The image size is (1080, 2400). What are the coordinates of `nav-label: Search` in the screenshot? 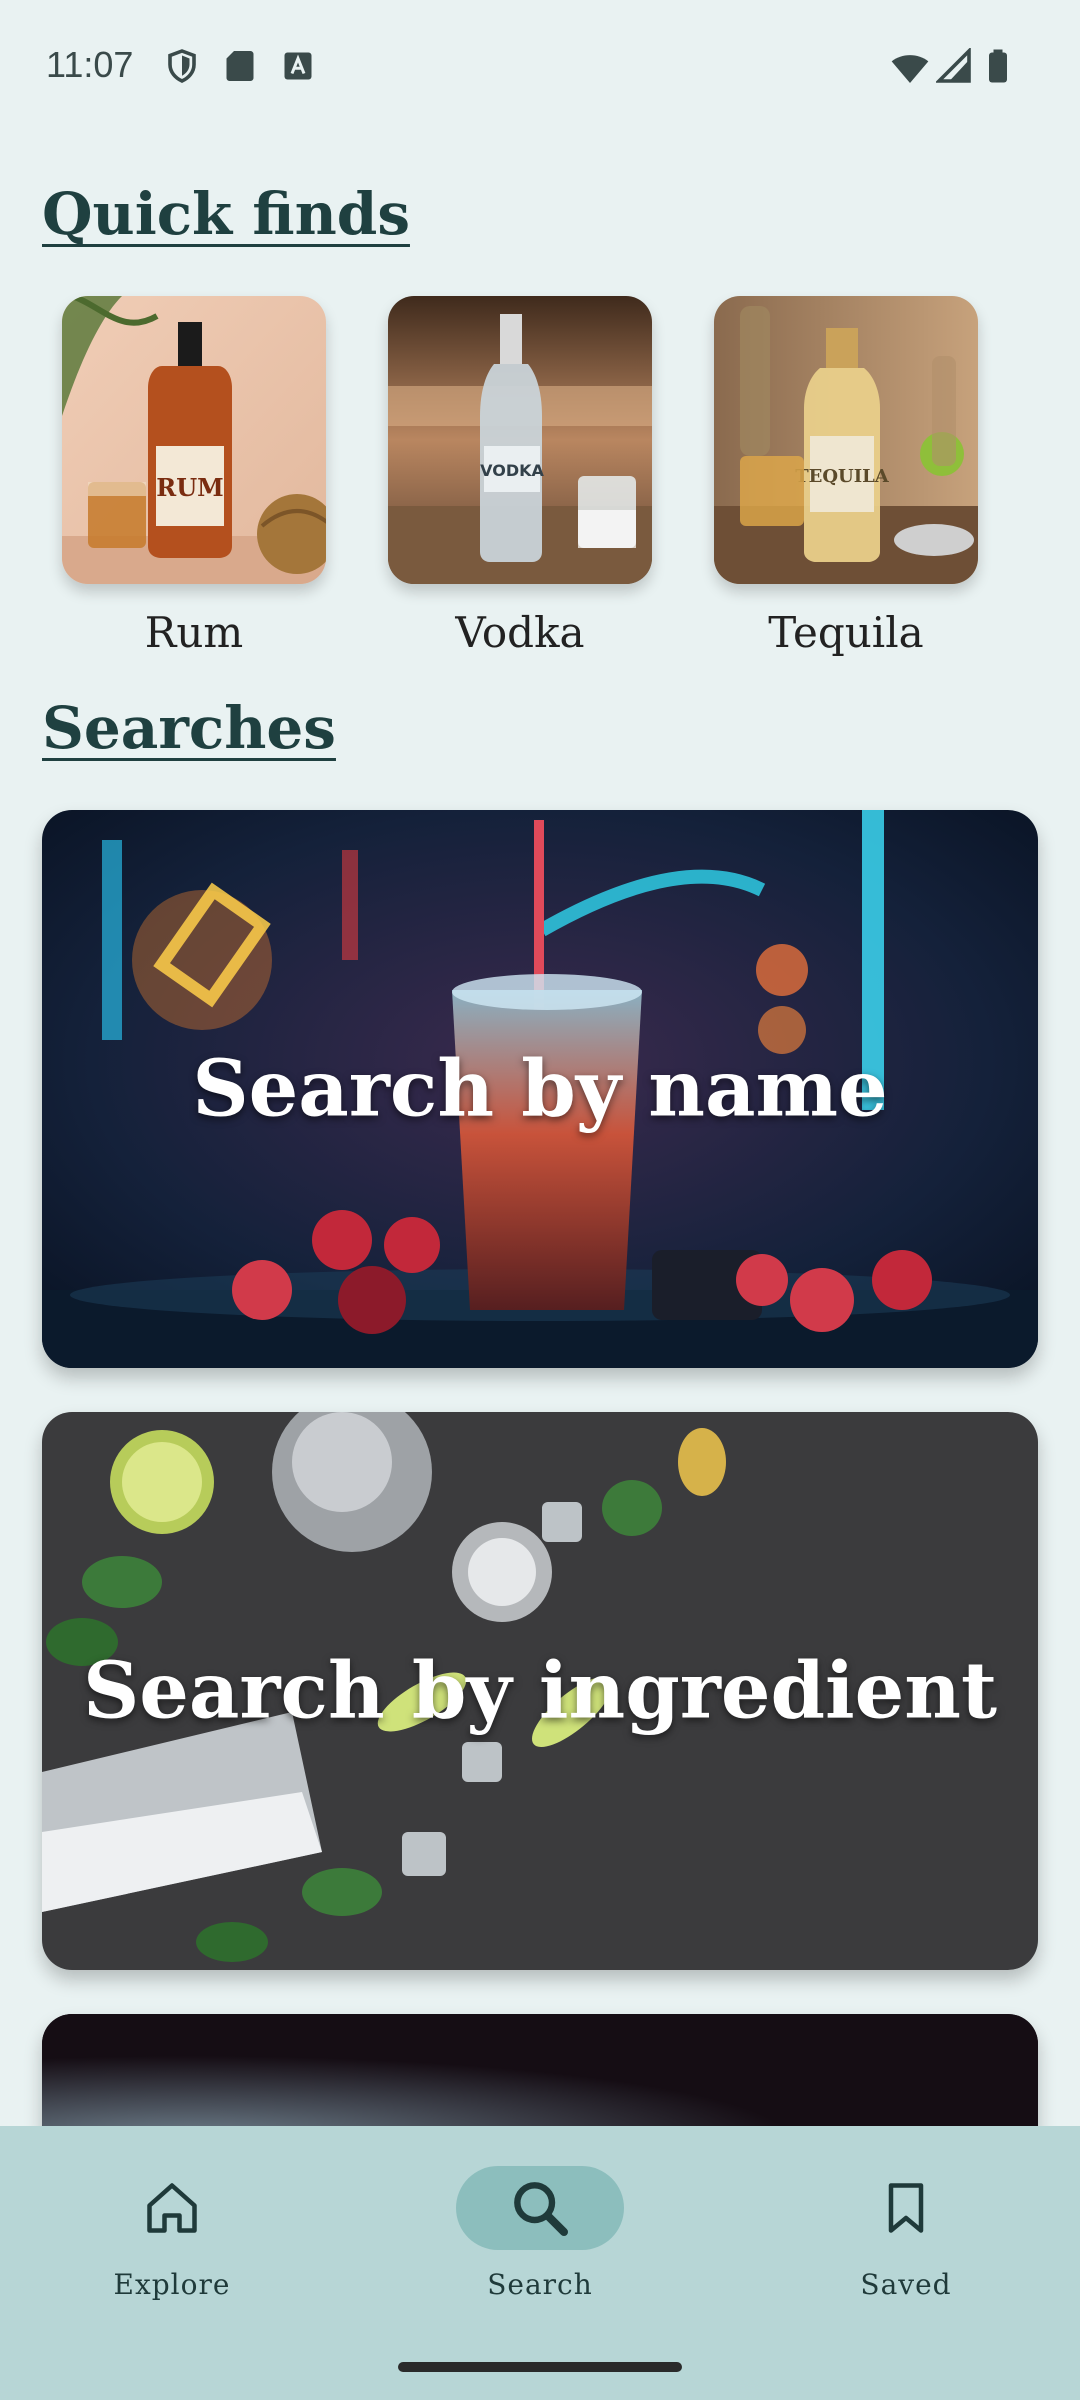 It's located at (540, 2284).